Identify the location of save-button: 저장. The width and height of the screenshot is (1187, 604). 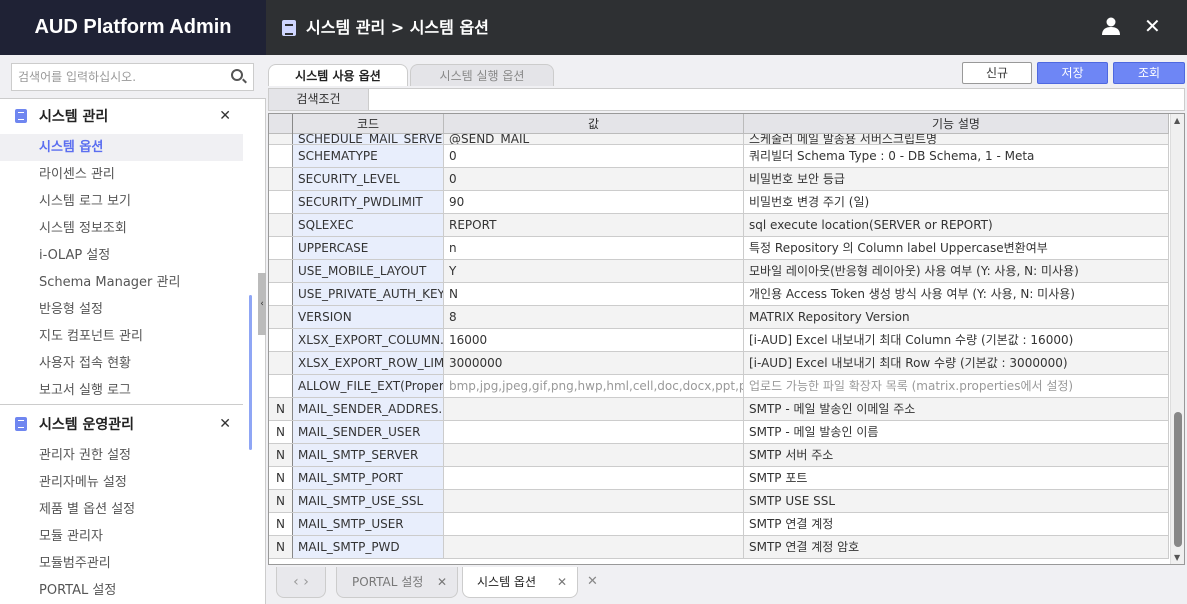
(1072, 73).